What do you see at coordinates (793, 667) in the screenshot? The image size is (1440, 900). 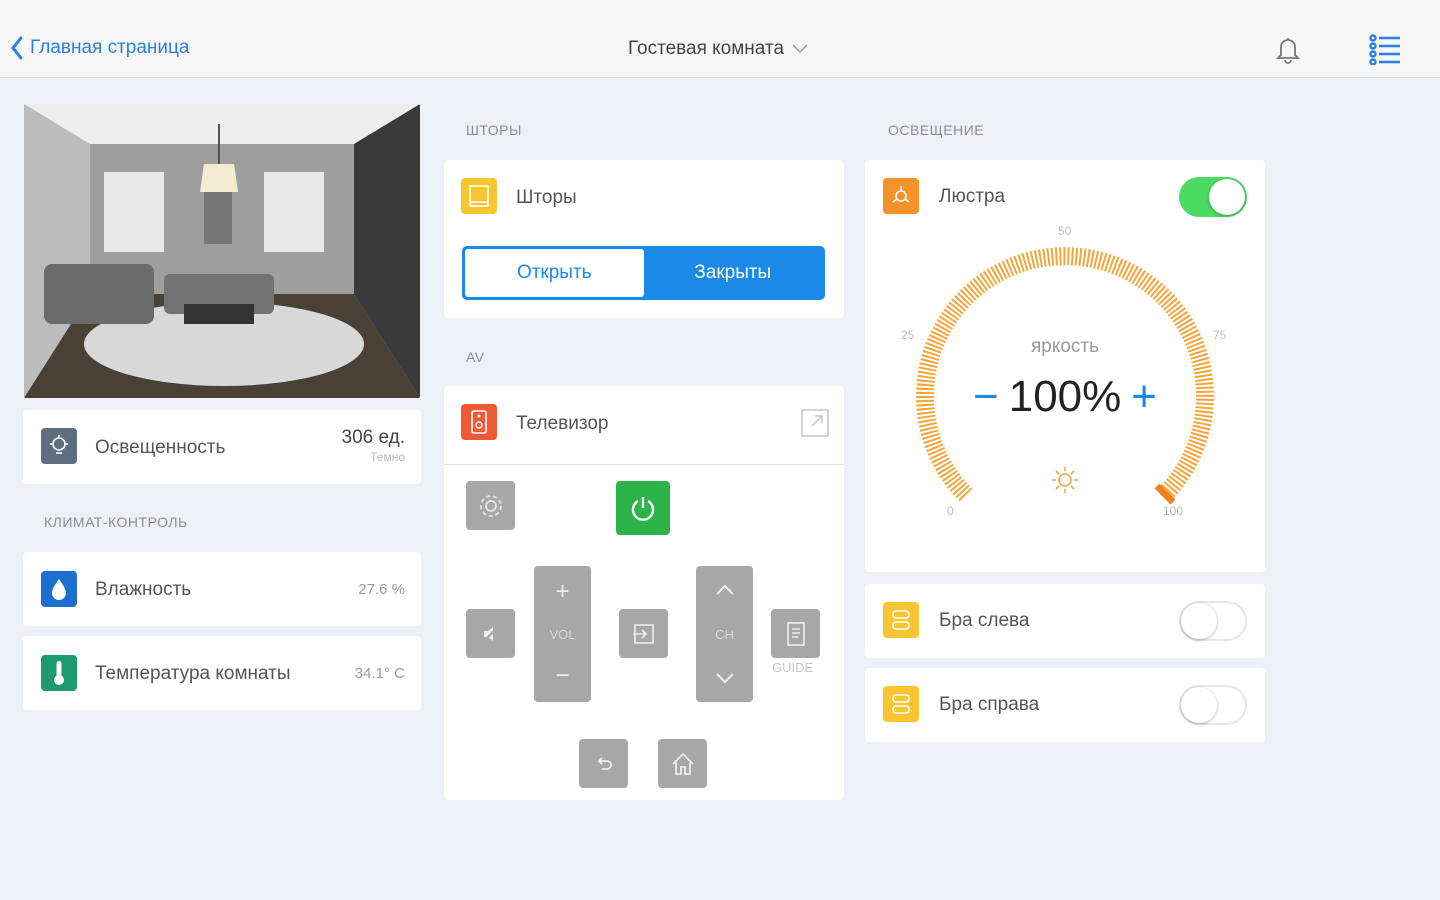 I see `guide-label: GUIDE` at bounding box center [793, 667].